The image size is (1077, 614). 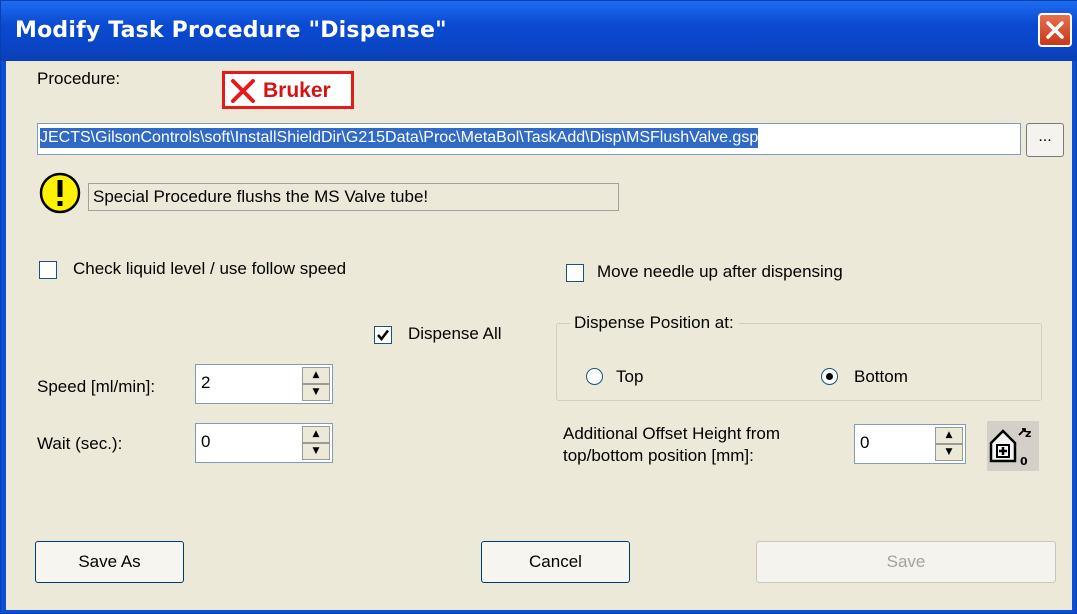 I want to click on offset-up-button: ▲, so click(x=949, y=435).